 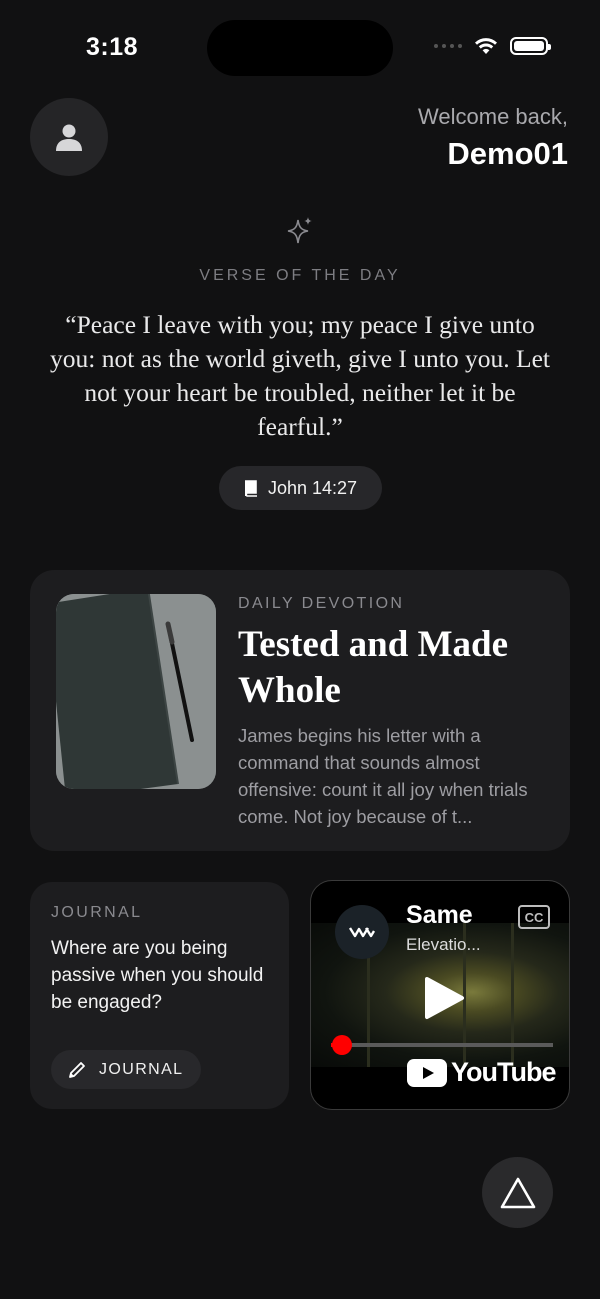 I want to click on floating-action-button, so click(x=517, y=1192).